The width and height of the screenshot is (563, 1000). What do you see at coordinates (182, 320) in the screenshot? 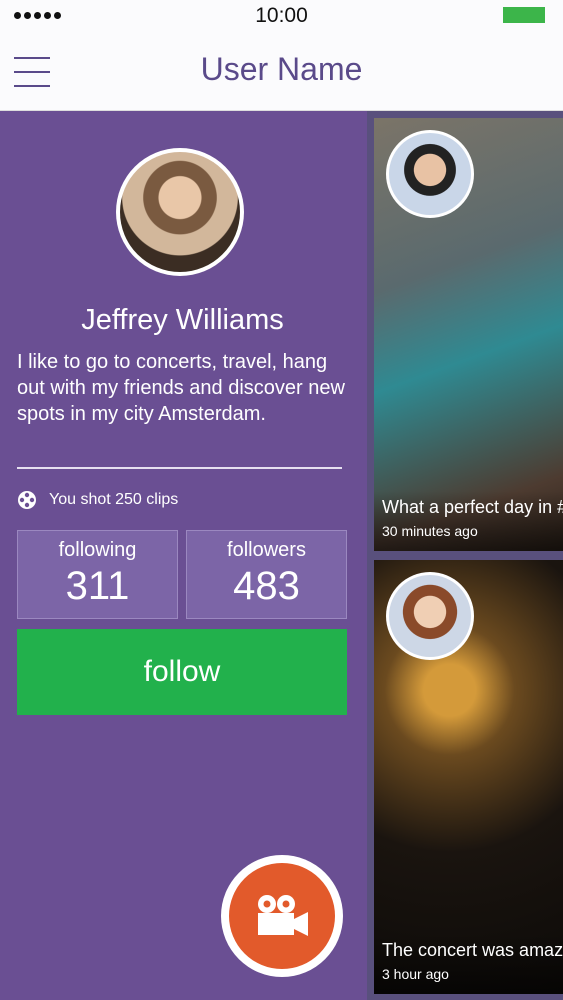
I see `profile-name: Jeffrey Williams` at bounding box center [182, 320].